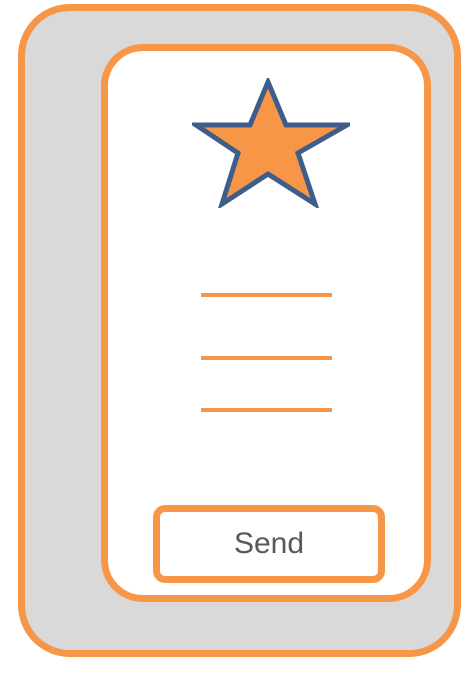 This screenshot has width=475, height=675. I want to click on star-shape, so click(271, 143).